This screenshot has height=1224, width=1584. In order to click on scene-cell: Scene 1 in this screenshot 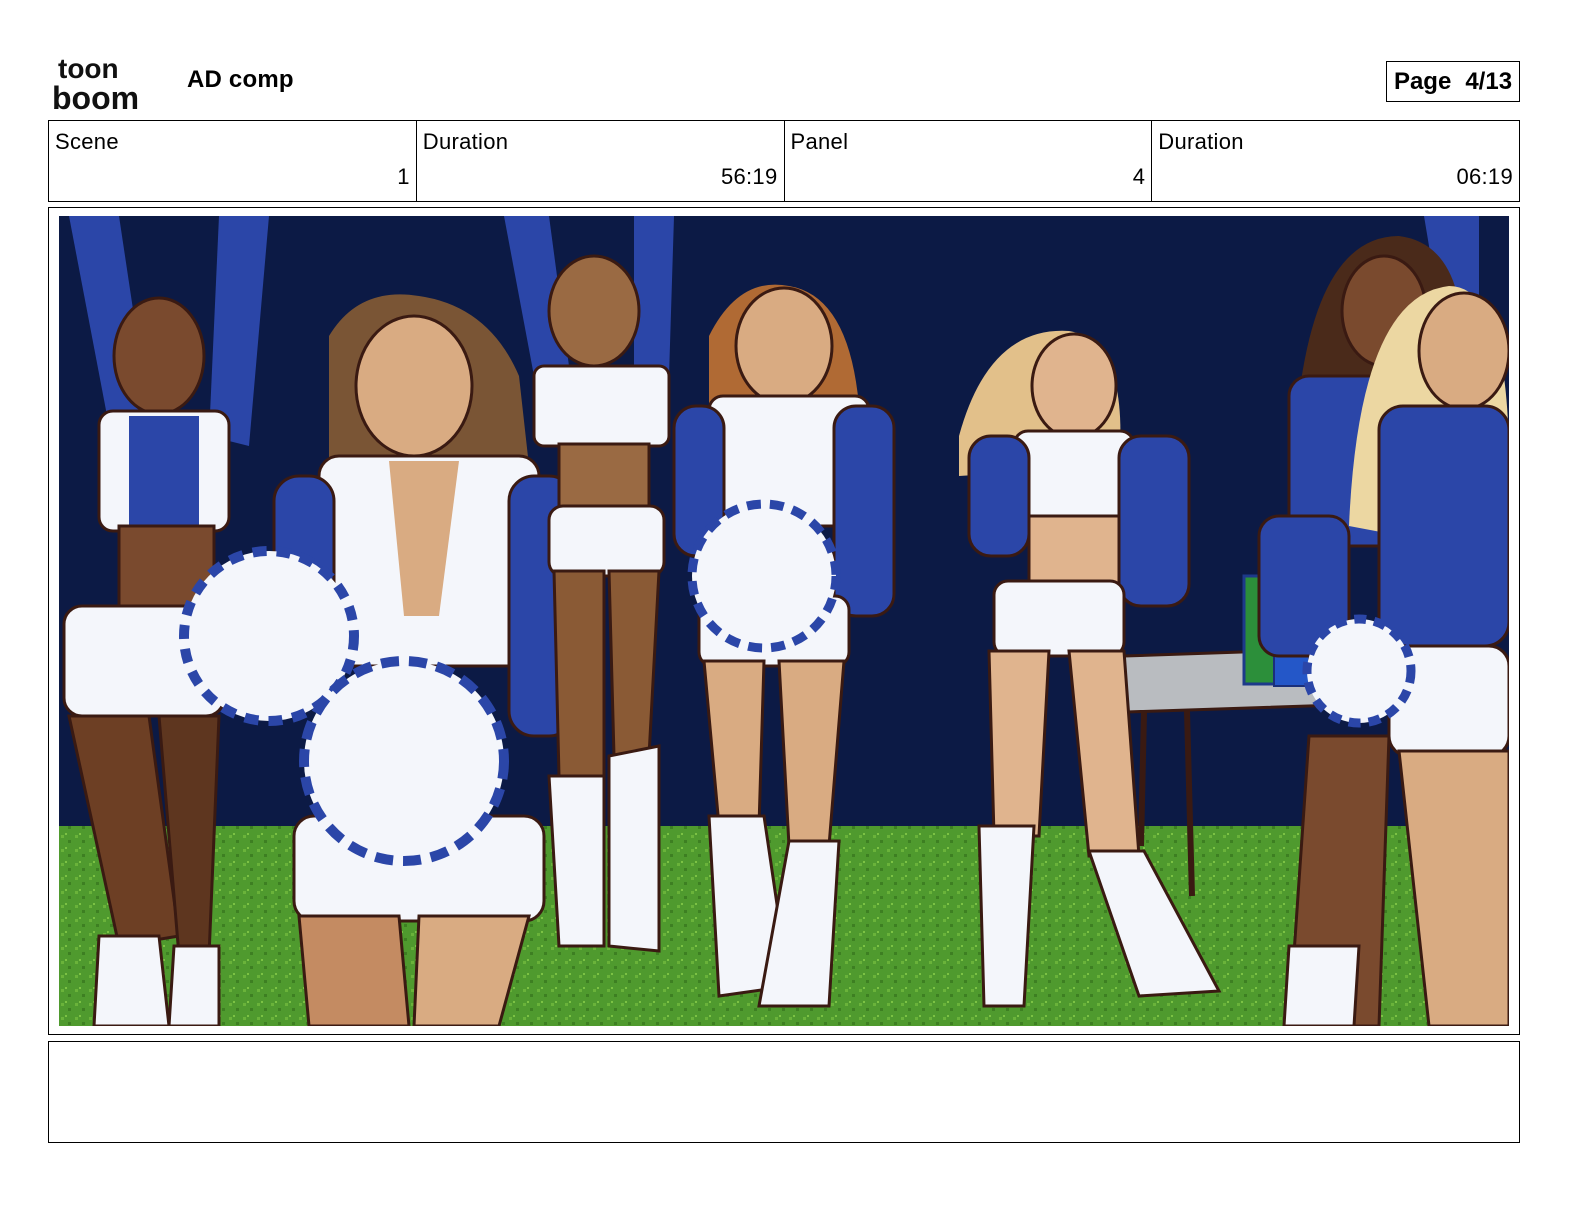, I will do `click(233, 161)`.